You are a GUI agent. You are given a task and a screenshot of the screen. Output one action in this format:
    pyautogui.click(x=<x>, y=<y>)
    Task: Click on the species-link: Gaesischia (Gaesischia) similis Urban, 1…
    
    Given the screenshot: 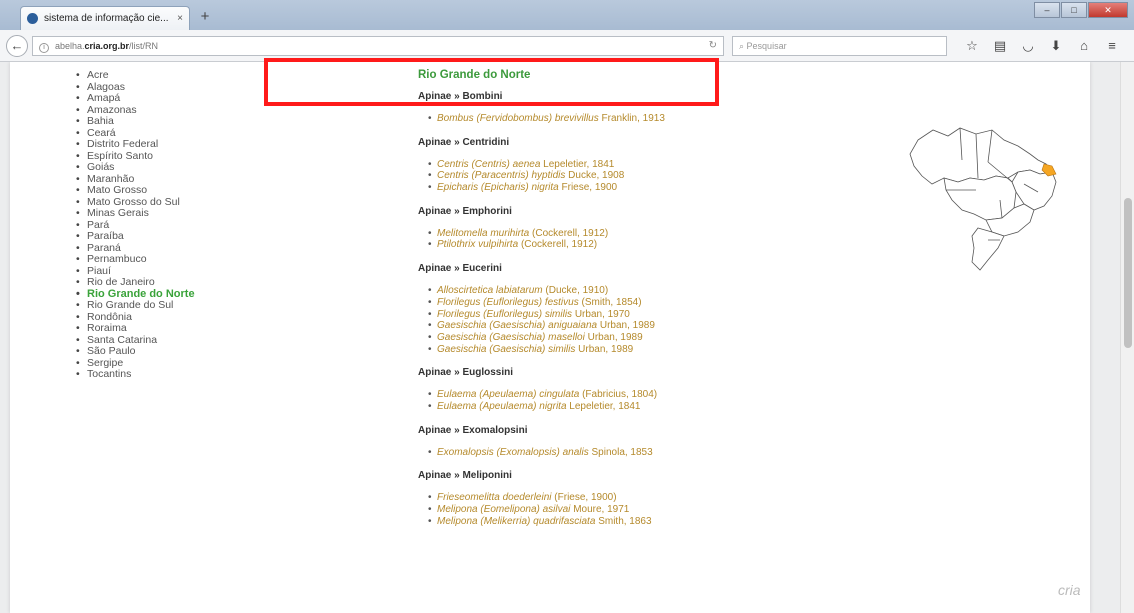 What is the action you would take?
    pyautogui.click(x=593, y=350)
    